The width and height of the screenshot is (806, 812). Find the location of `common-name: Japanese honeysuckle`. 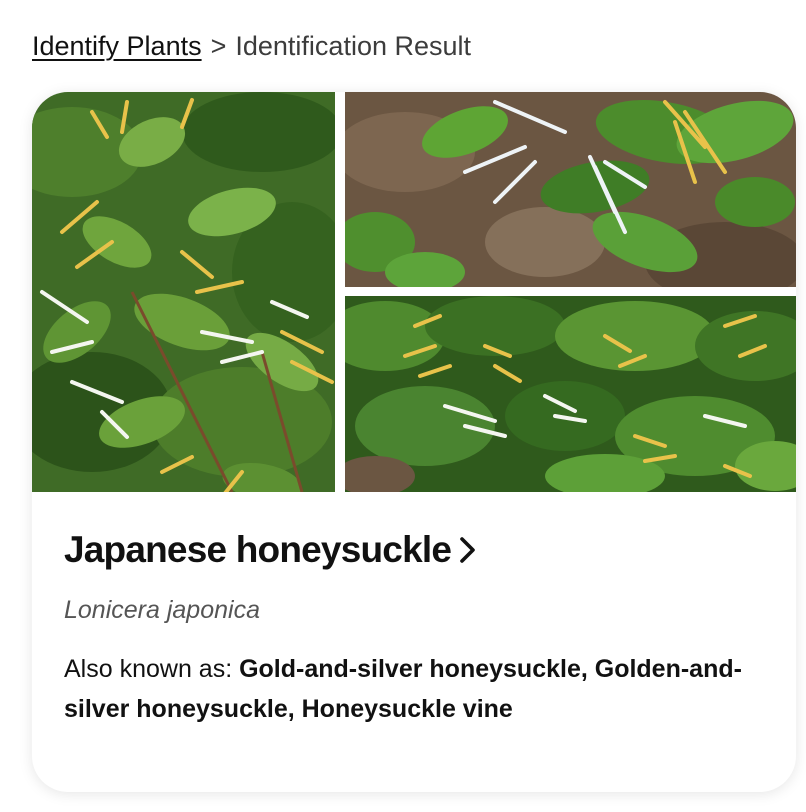

common-name: Japanese honeysuckle is located at coordinates (258, 549).